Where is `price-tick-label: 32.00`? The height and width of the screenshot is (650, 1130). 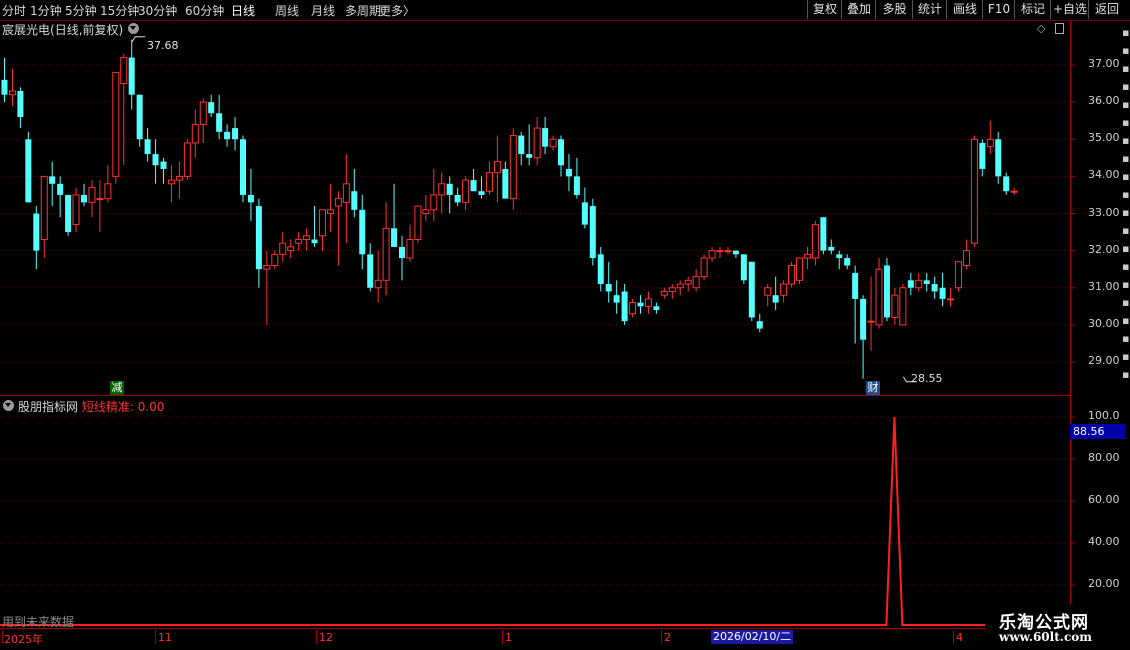
price-tick-label: 32.00 is located at coordinates (1104, 249).